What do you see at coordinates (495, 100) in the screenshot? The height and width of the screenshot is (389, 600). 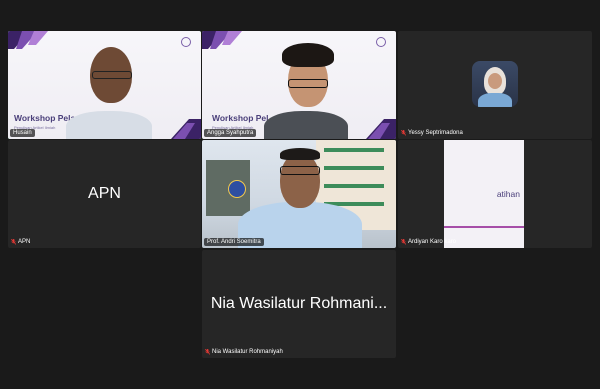 I see `participant-shirt` at bounding box center [495, 100].